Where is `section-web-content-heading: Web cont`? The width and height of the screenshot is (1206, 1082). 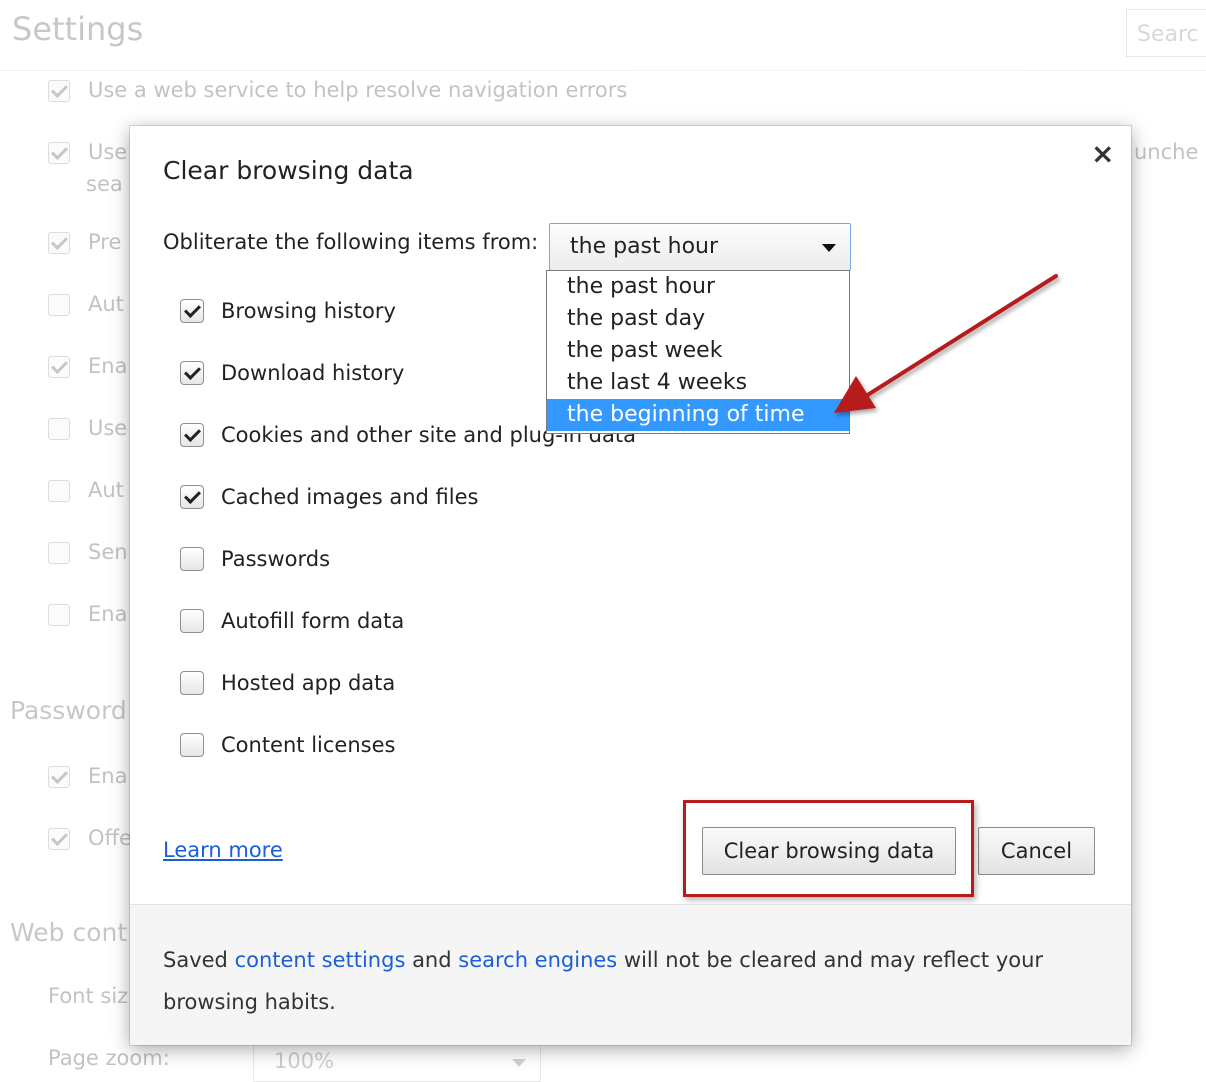 section-web-content-heading: Web cont is located at coordinates (69, 932).